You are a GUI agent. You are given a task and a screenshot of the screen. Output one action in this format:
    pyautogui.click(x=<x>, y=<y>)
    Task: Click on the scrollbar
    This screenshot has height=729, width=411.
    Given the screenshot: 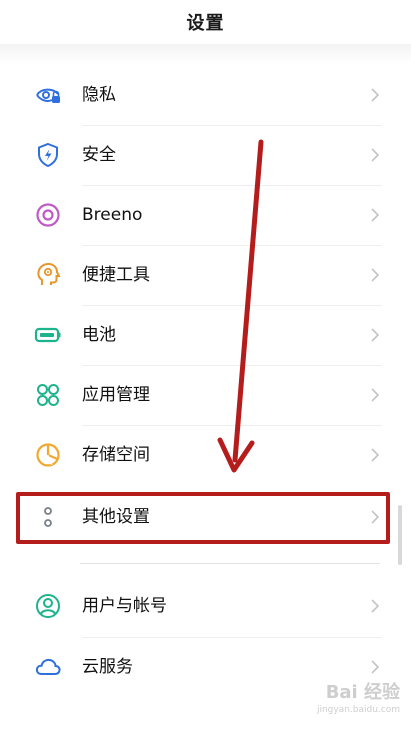 What is the action you would take?
    pyautogui.click(x=400, y=535)
    